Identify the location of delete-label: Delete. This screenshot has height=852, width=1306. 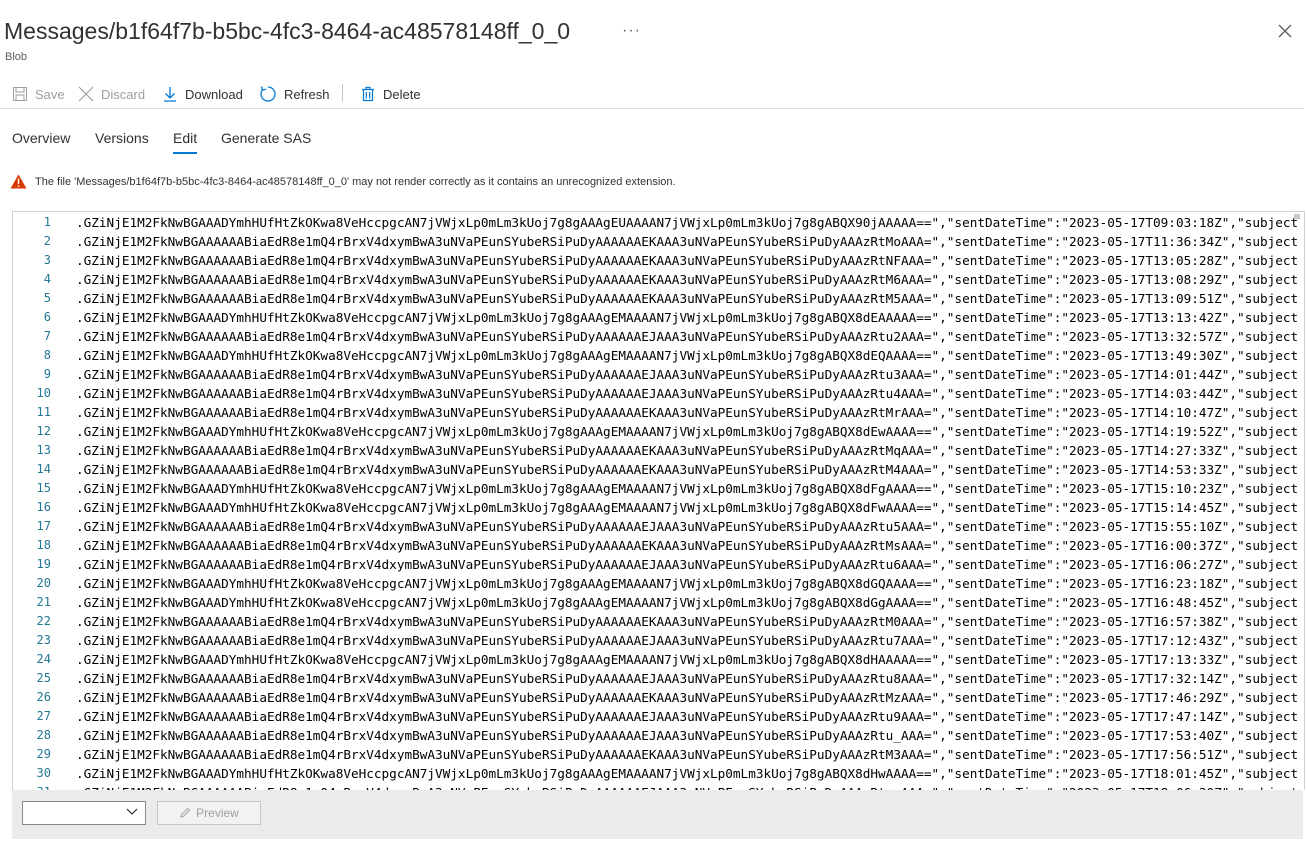
(402, 94).